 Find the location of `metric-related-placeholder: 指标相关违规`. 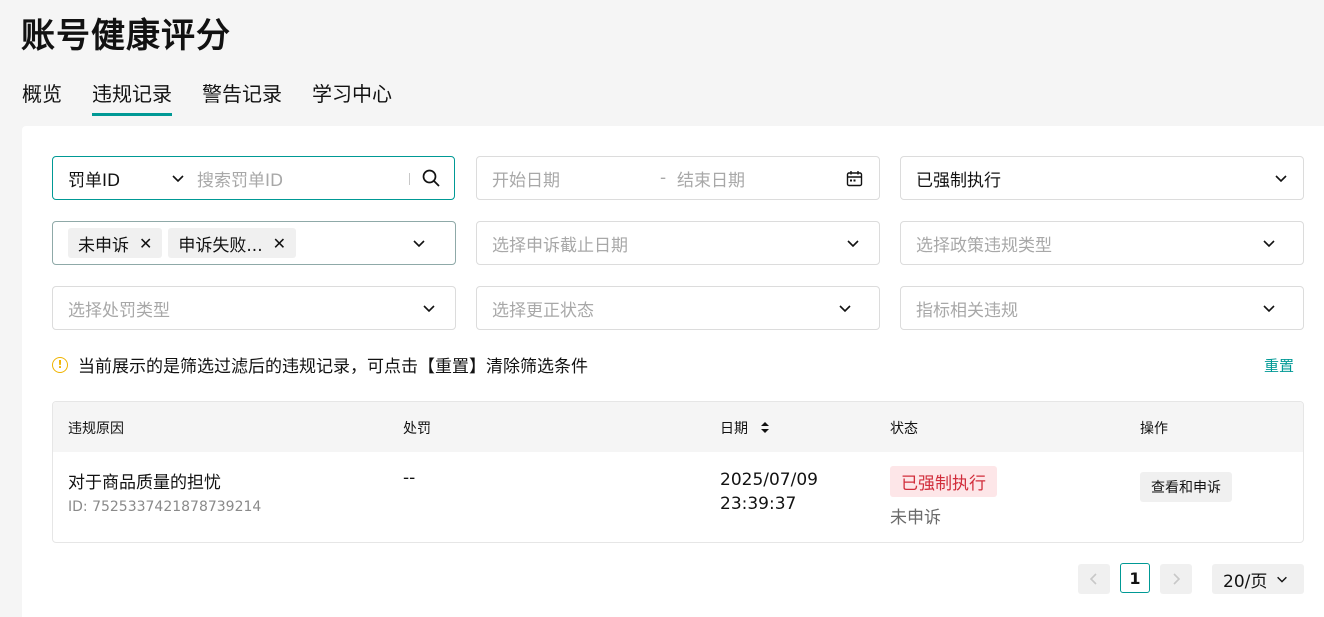

metric-related-placeholder: 指标相关违规 is located at coordinates (967, 310).